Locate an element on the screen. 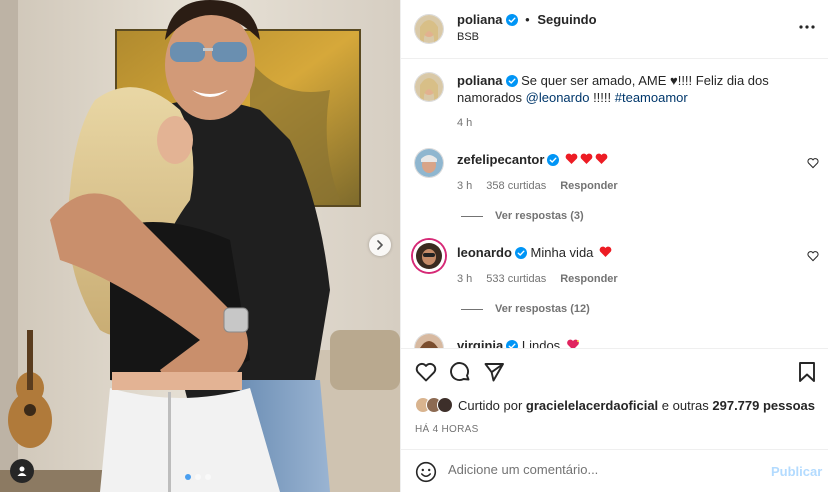 Image resolution: width=828 pixels, height=492 pixels. comment: virginia Lindos is located at coordinates (627, 342).